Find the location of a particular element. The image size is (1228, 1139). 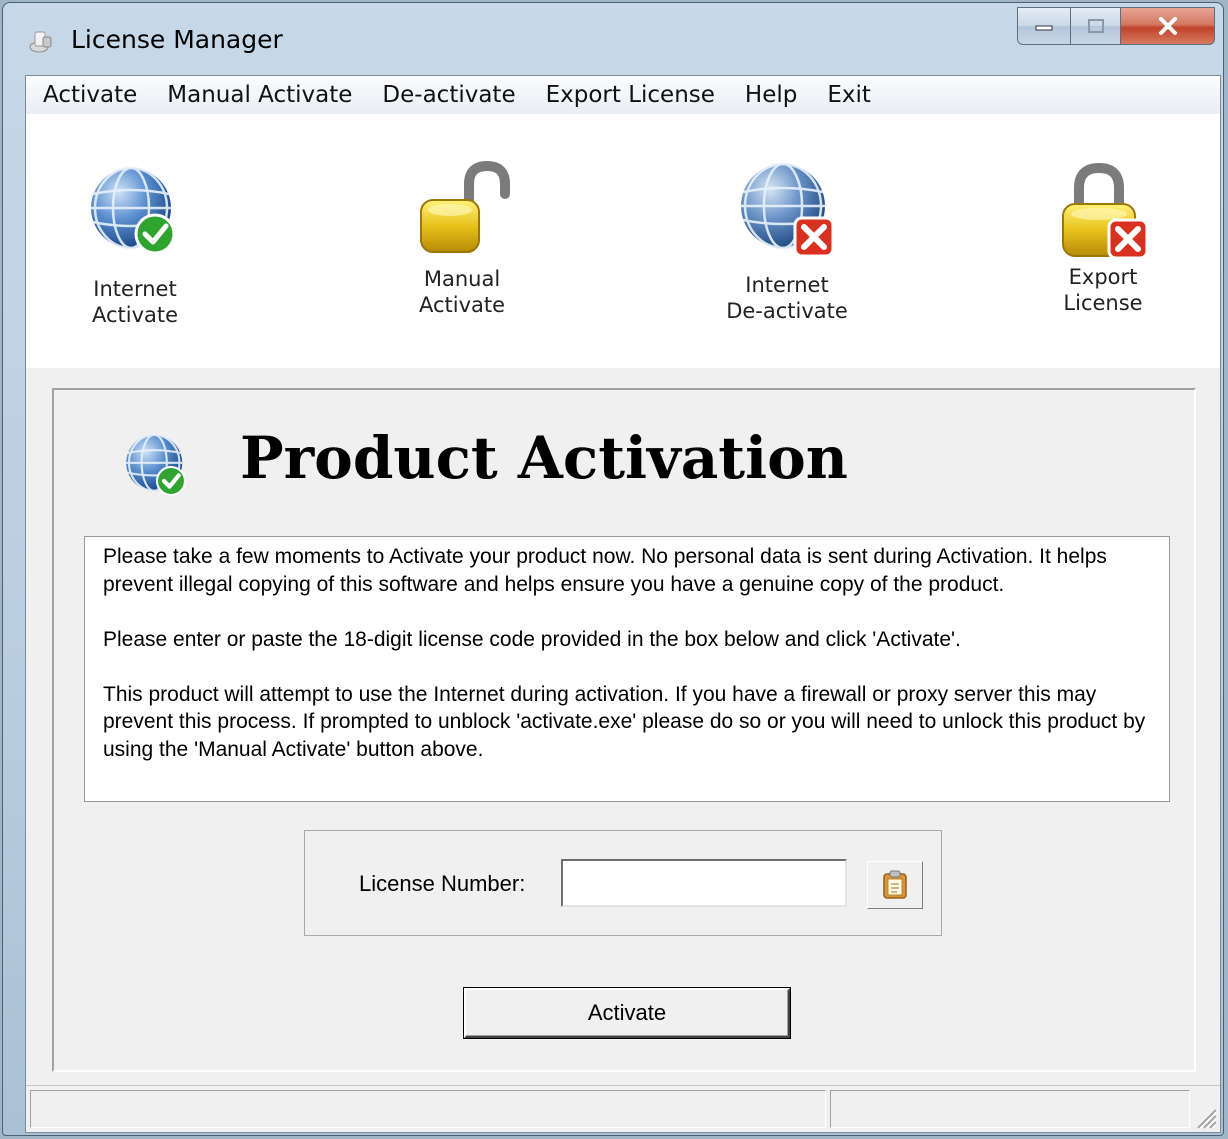

minimize-button is located at coordinates (1044, 26).